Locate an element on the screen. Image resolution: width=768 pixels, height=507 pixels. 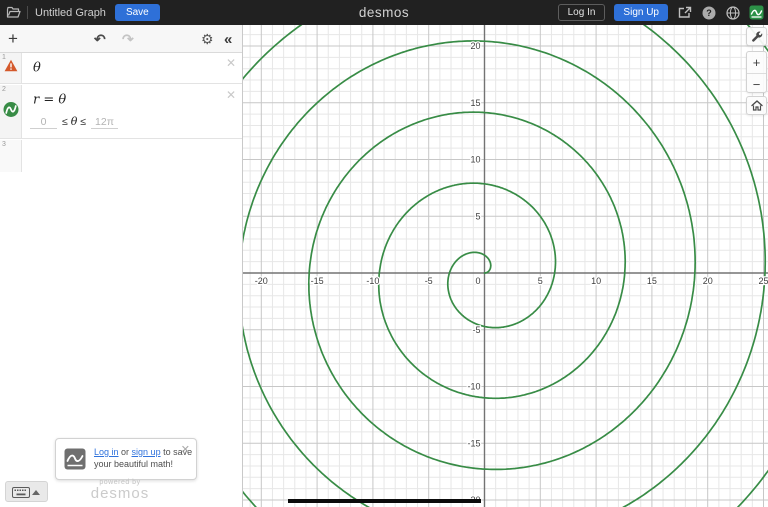
add-expression-button: + is located at coordinates (13, 39).